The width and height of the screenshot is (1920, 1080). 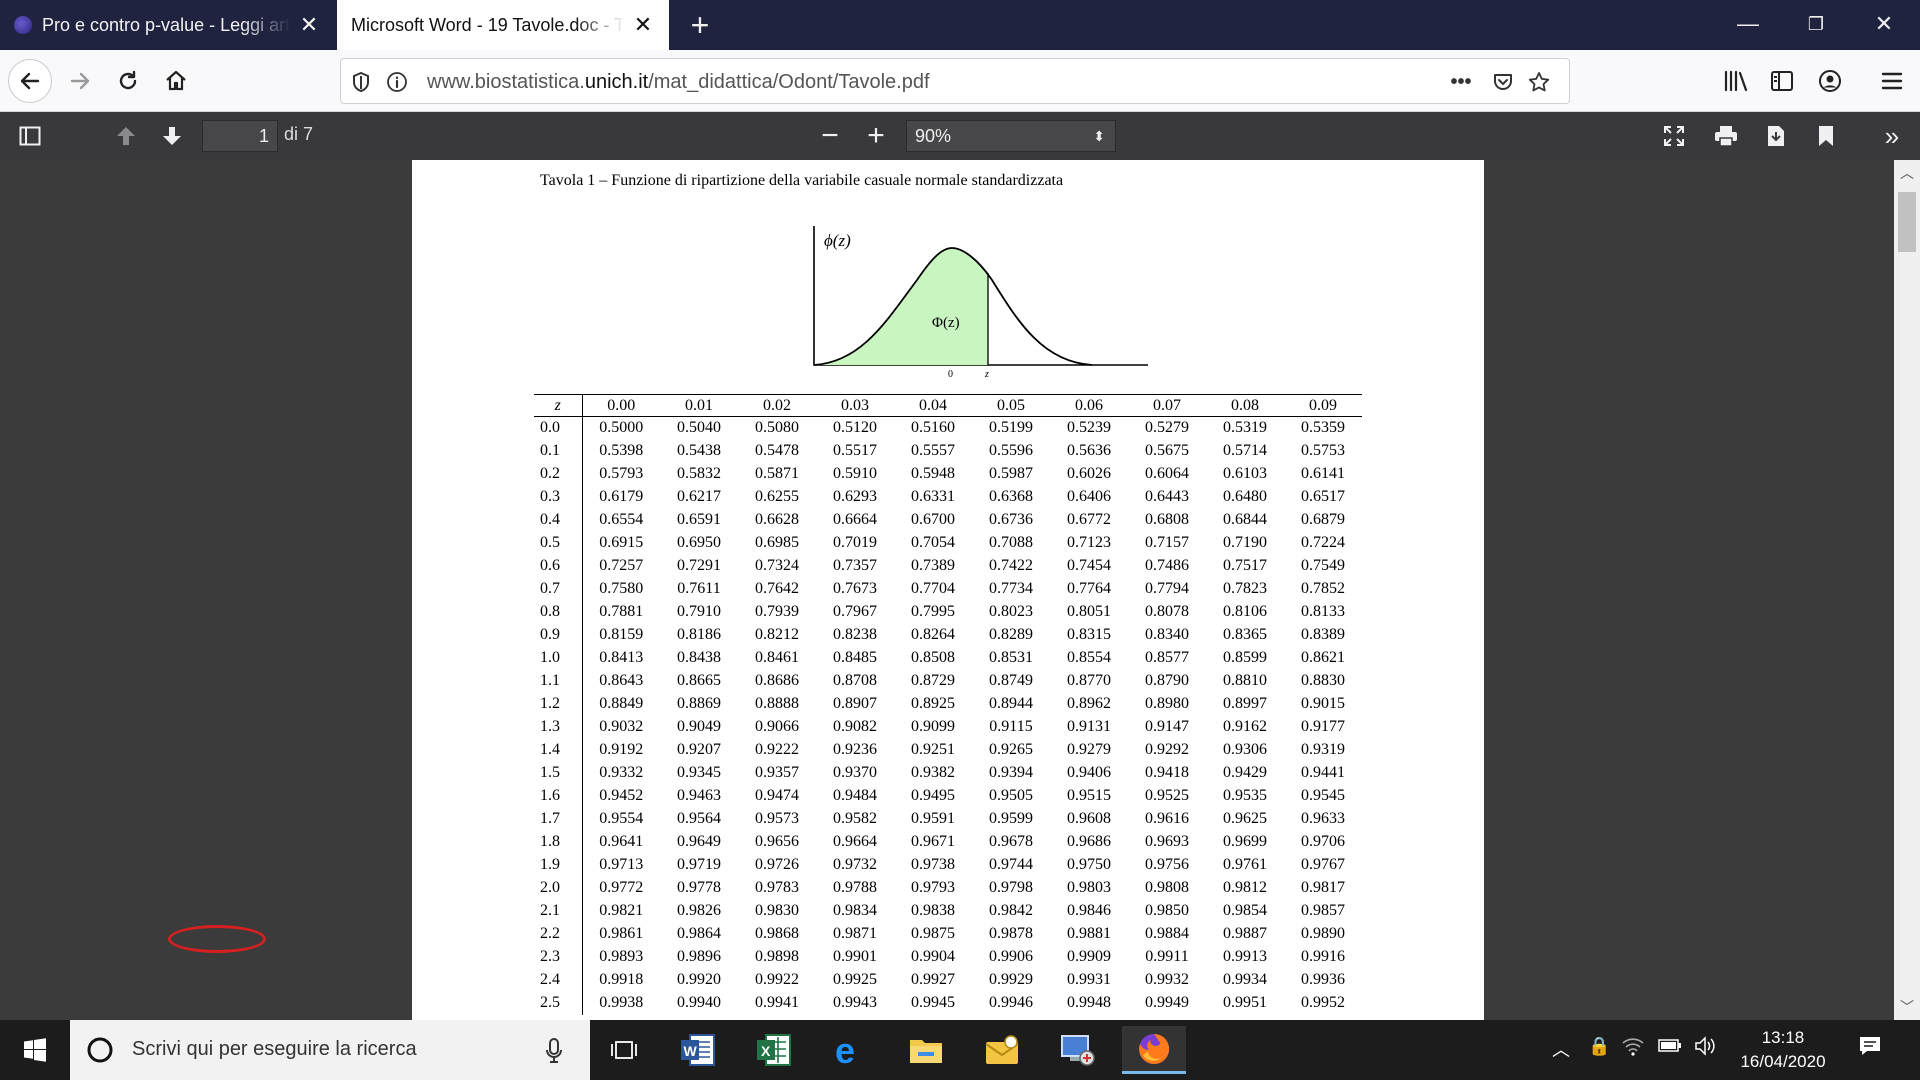 What do you see at coordinates (554, 1051) in the screenshot?
I see `microphone-icon` at bounding box center [554, 1051].